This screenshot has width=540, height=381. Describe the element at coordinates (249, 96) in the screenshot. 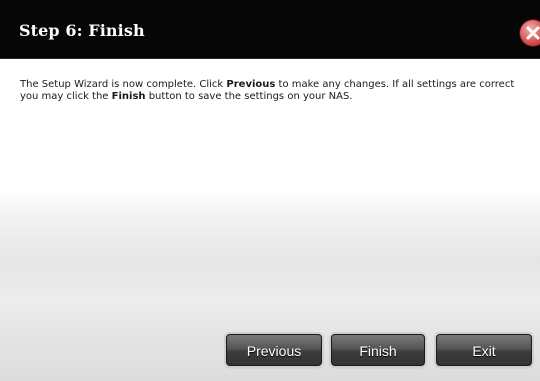

I see `message-text-3: button to save the settings on your NAS.` at that location.